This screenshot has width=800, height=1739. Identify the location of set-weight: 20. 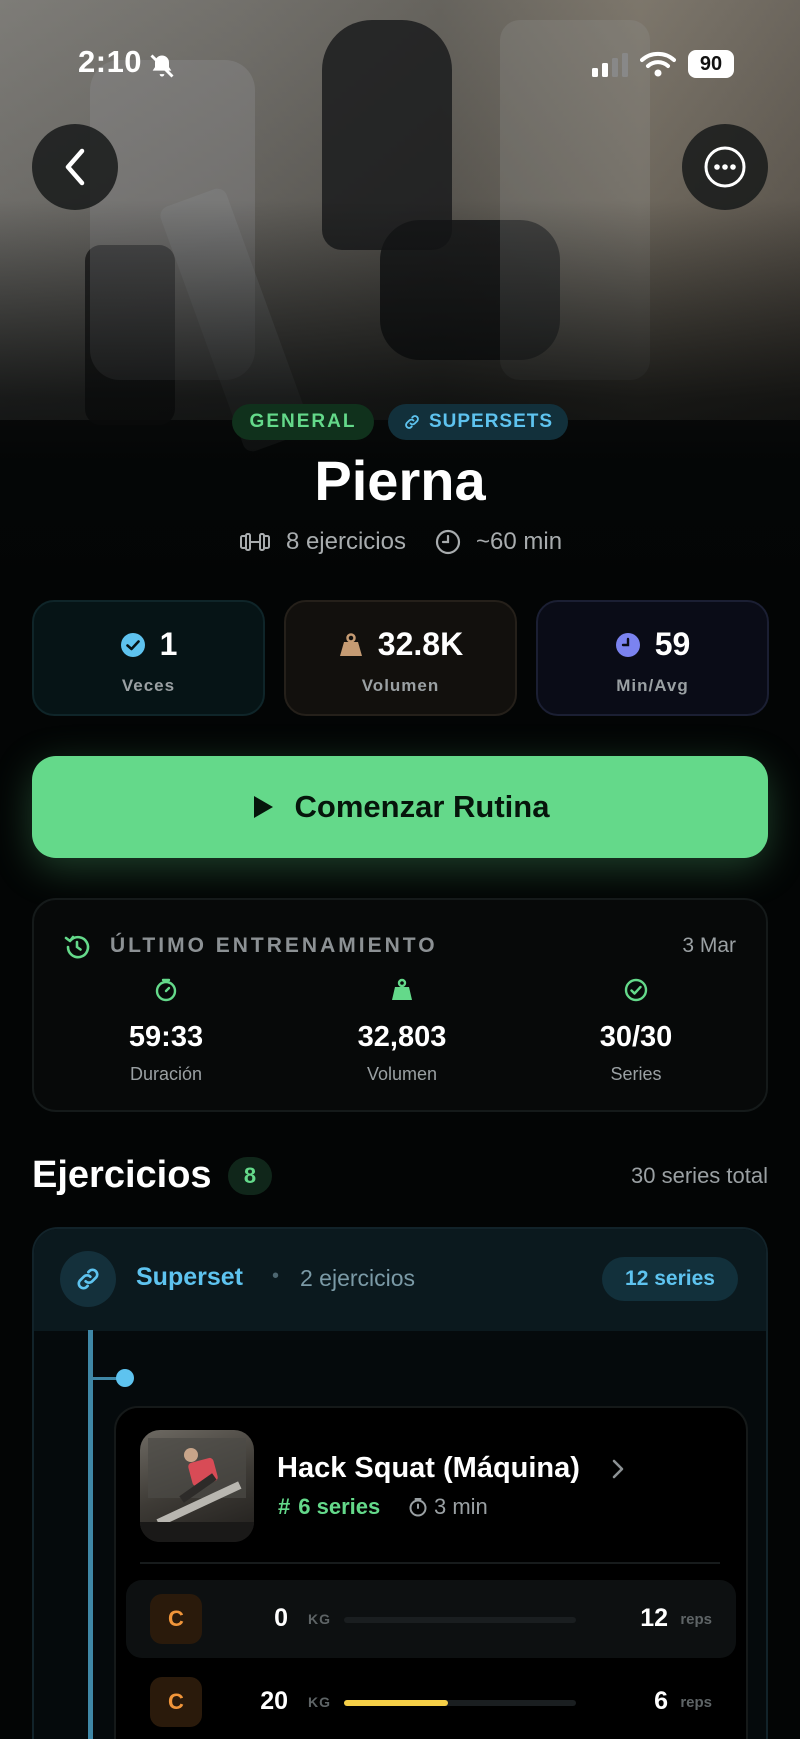
(274, 1701).